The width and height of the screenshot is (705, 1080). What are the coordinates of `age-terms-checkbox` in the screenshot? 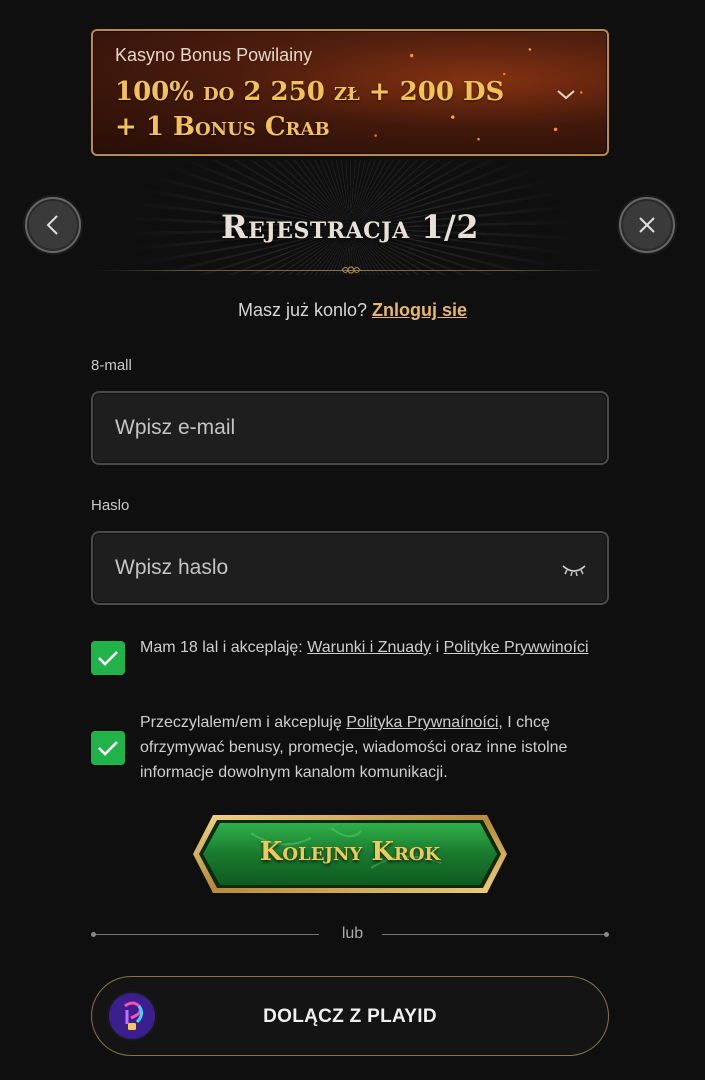 It's located at (108, 658).